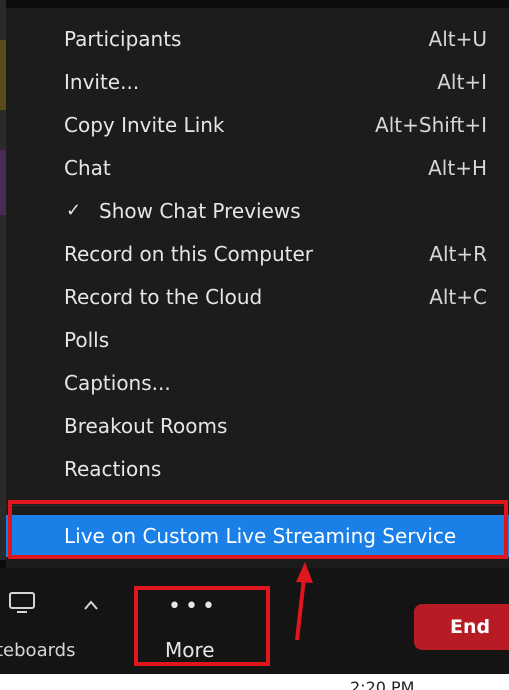  I want to click on menu-item-chat: Chat Alt+H, so click(257, 168).